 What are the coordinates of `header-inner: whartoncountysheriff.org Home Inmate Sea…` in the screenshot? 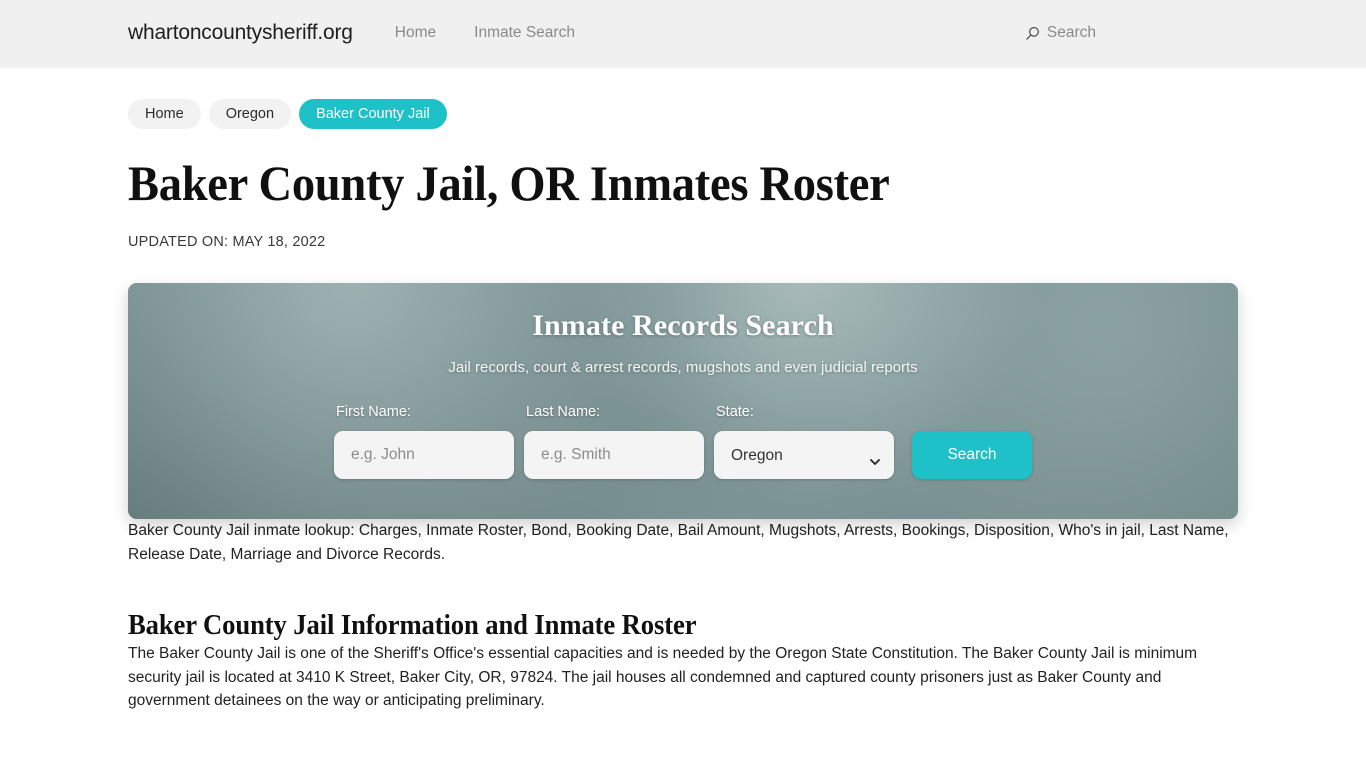 It's located at (683, 33).